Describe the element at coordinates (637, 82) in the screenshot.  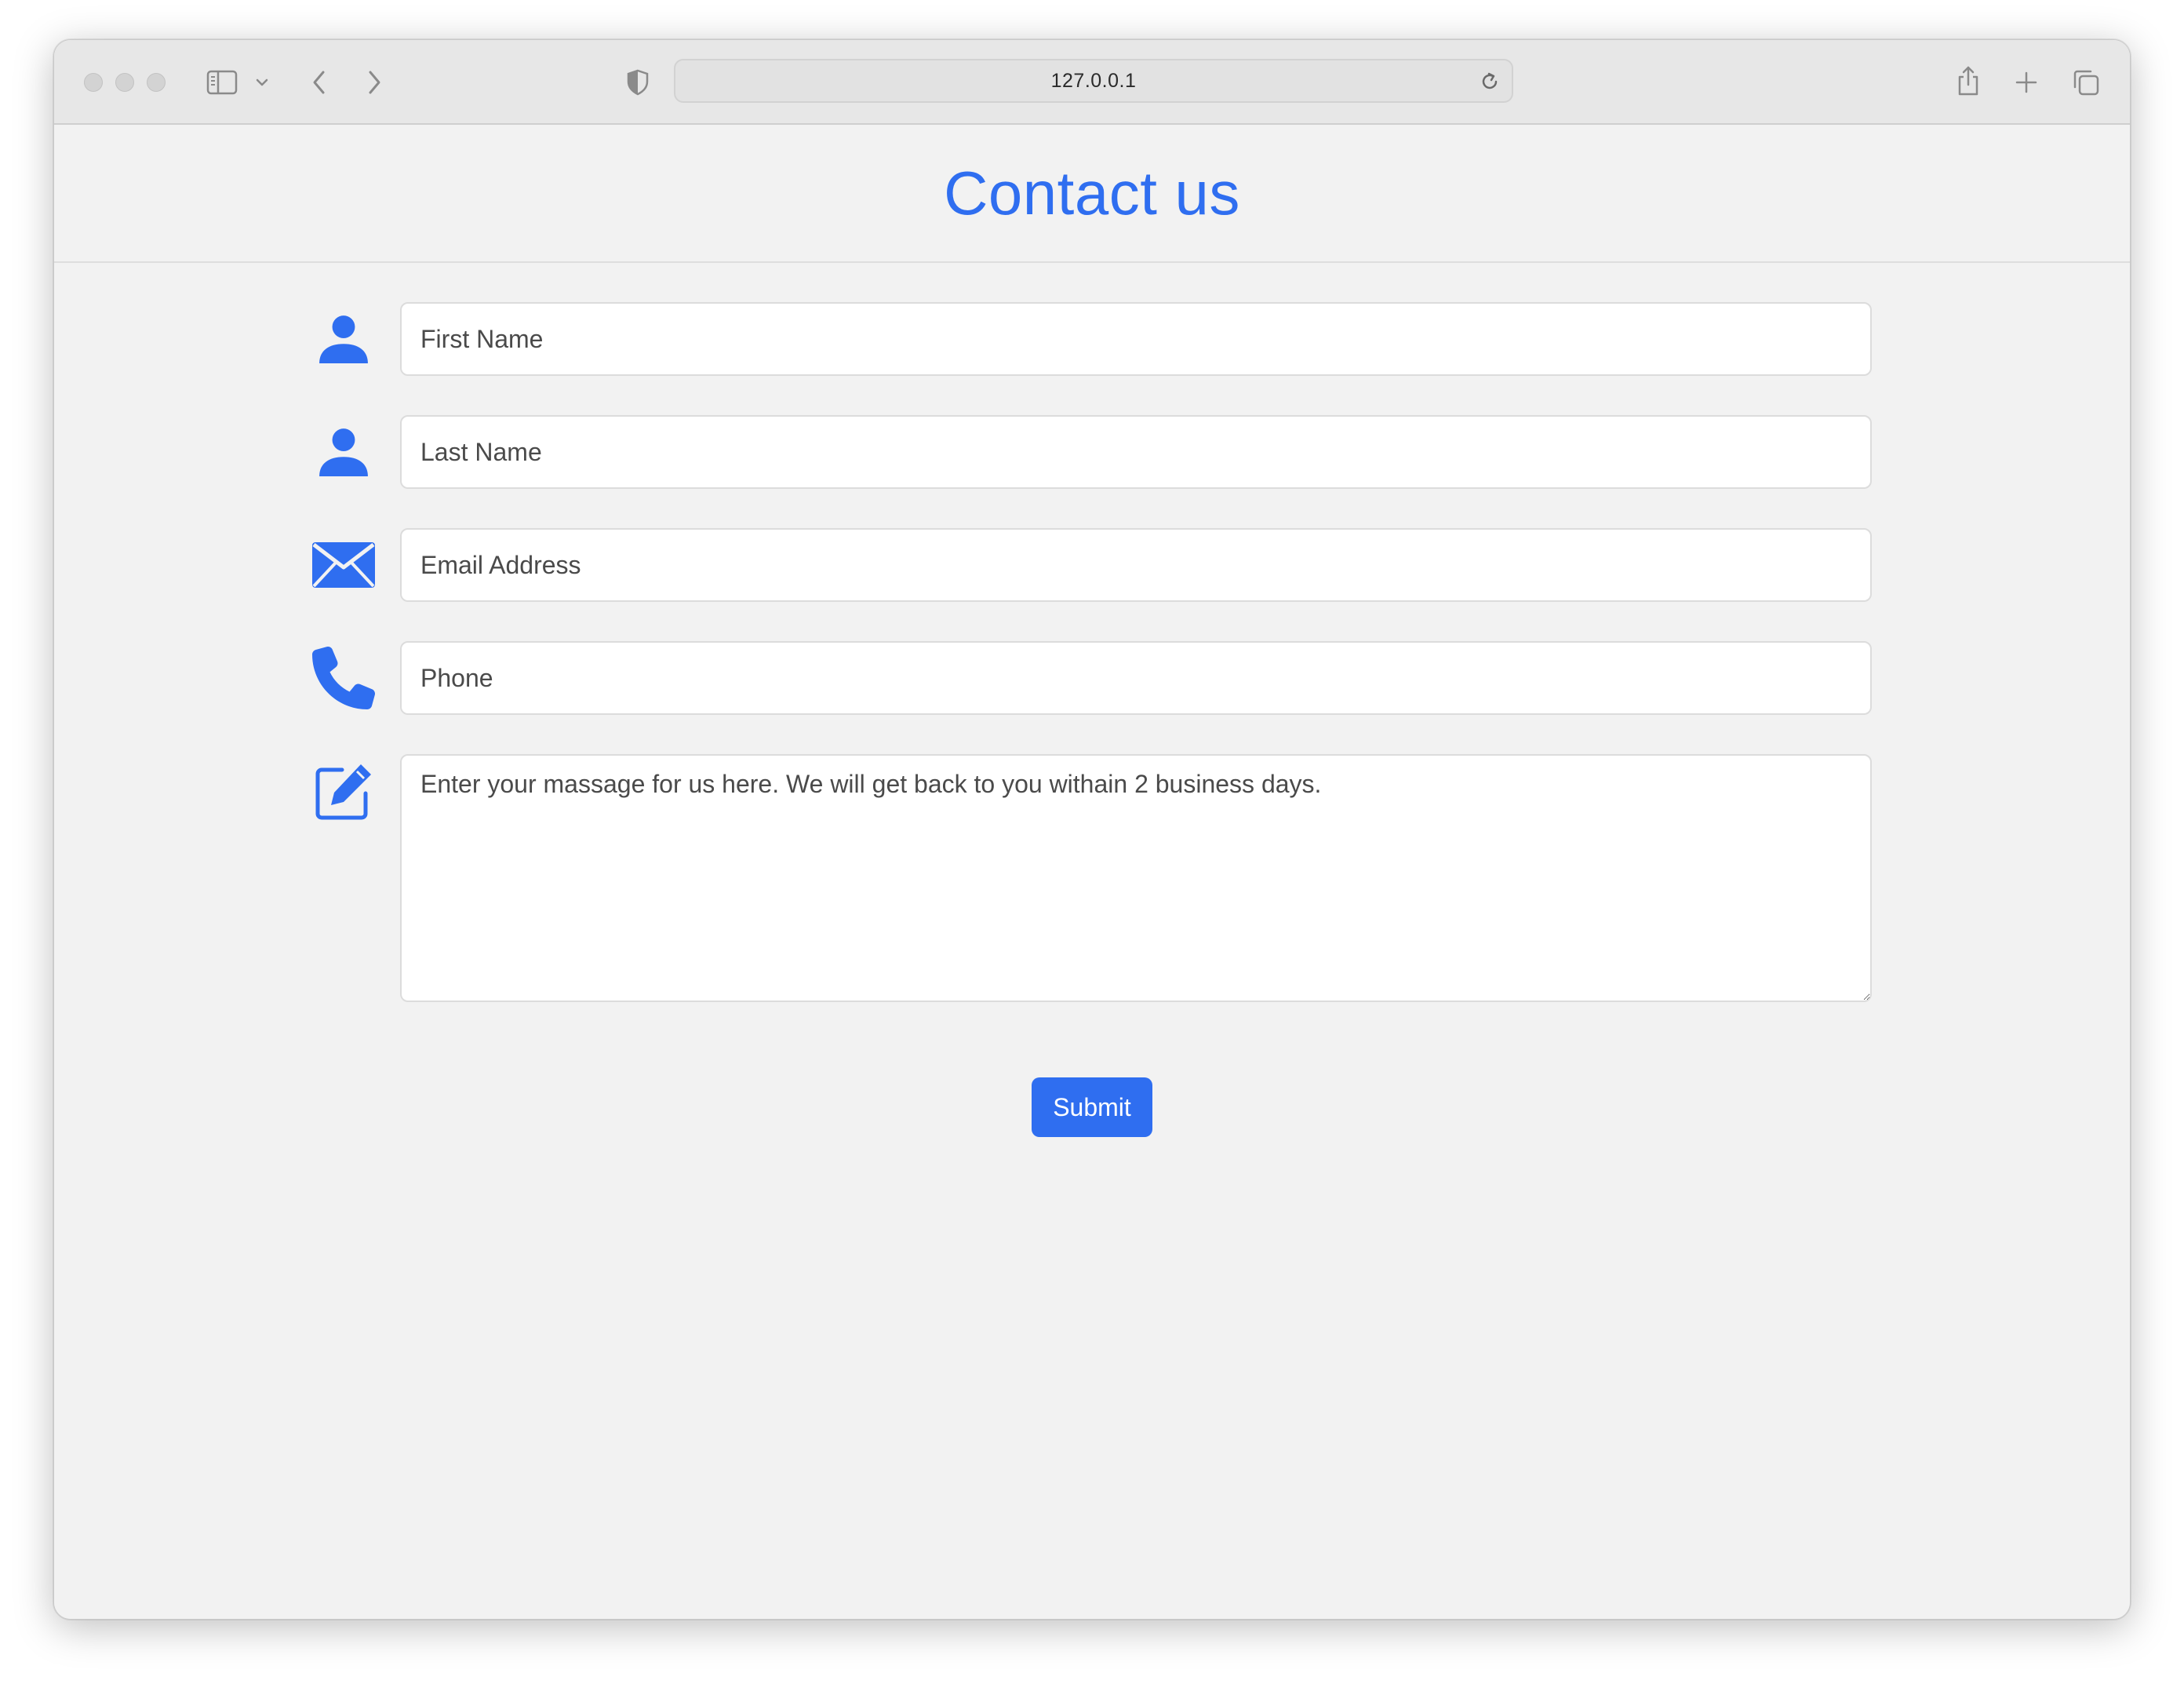
I see `shield-icon` at that location.